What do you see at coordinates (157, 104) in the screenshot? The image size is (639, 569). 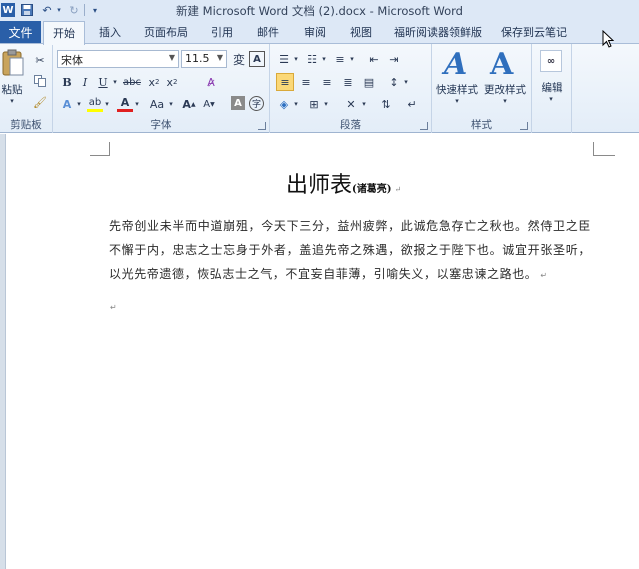 I see `change-case-icon: Aa` at bounding box center [157, 104].